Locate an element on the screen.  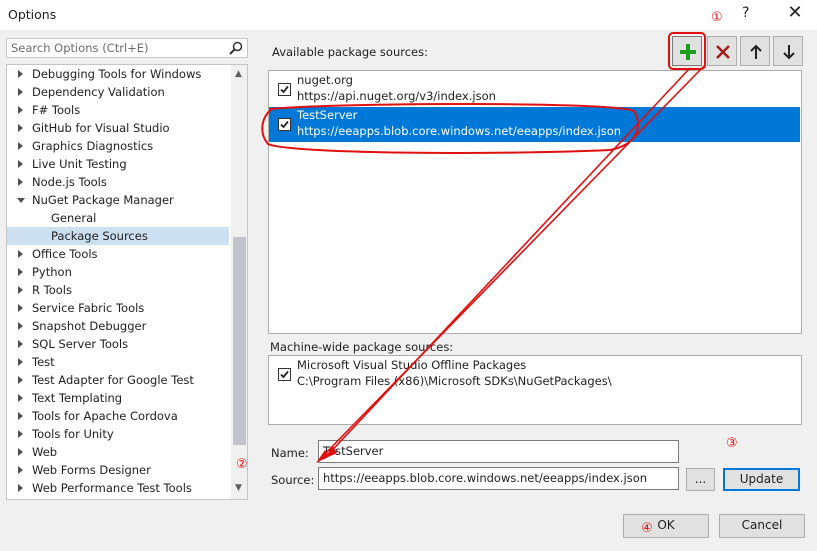
arrow-up-icon is located at coordinates (756, 51).